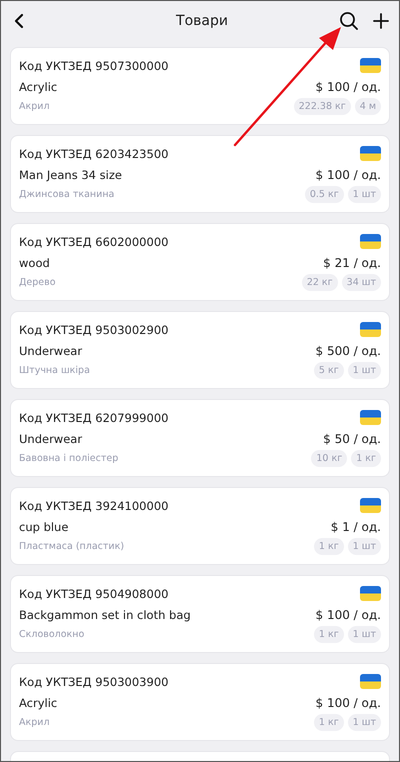  I want to click on add-icon, so click(381, 21).